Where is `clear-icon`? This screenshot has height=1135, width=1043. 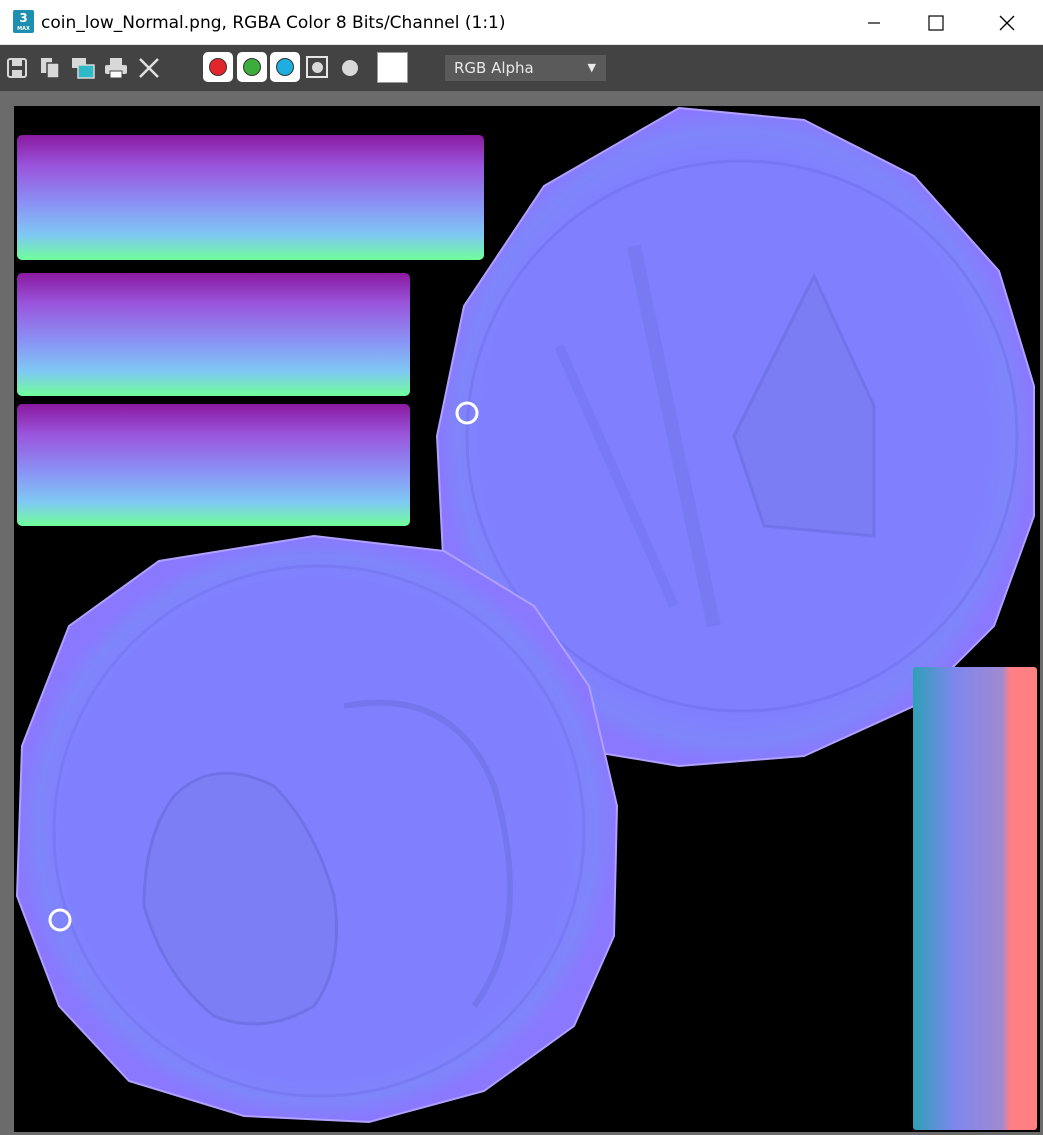
clear-icon is located at coordinates (149, 68).